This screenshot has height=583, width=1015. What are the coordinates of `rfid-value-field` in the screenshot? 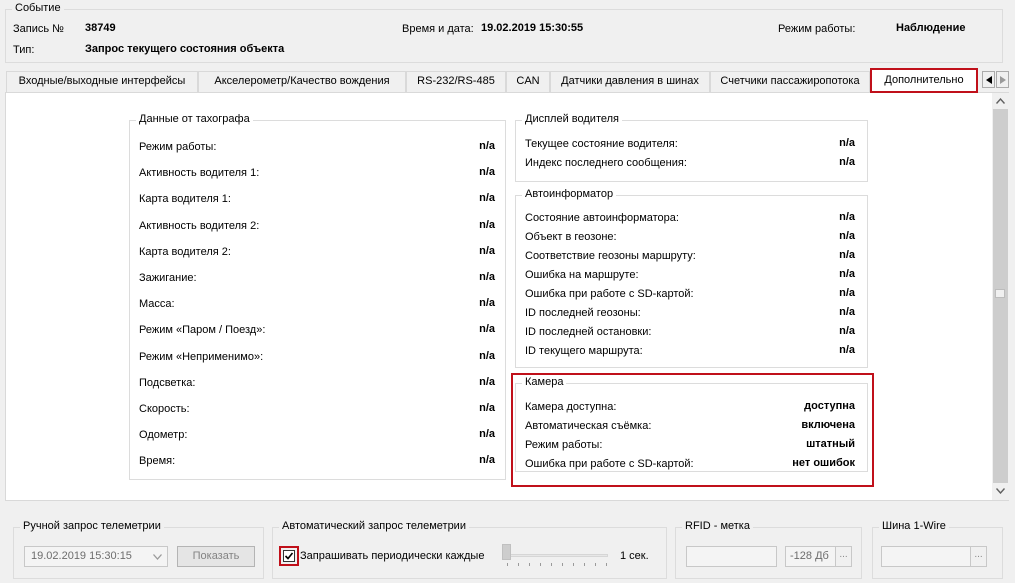 It's located at (731, 556).